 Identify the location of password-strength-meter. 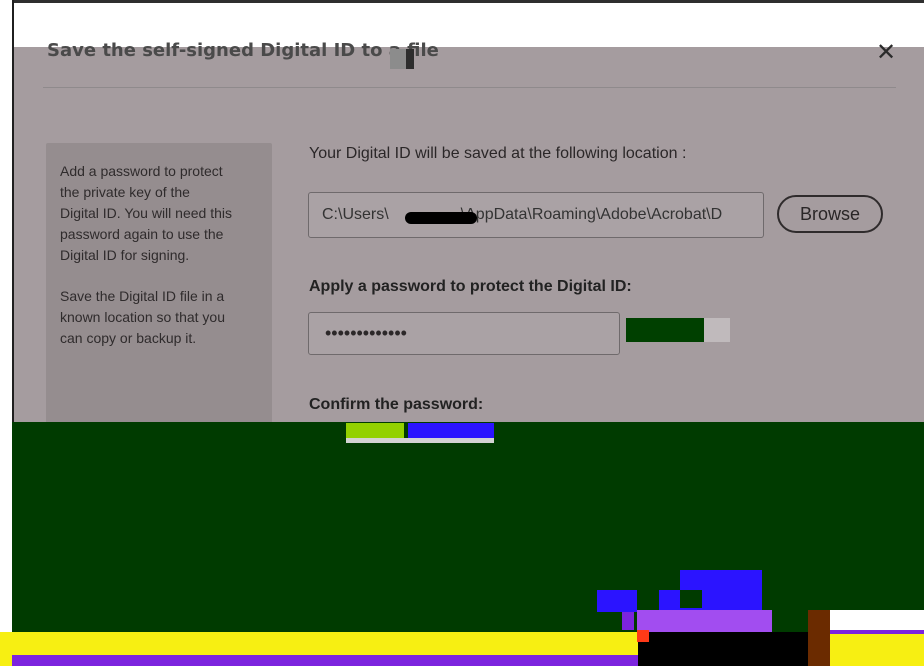
(678, 330).